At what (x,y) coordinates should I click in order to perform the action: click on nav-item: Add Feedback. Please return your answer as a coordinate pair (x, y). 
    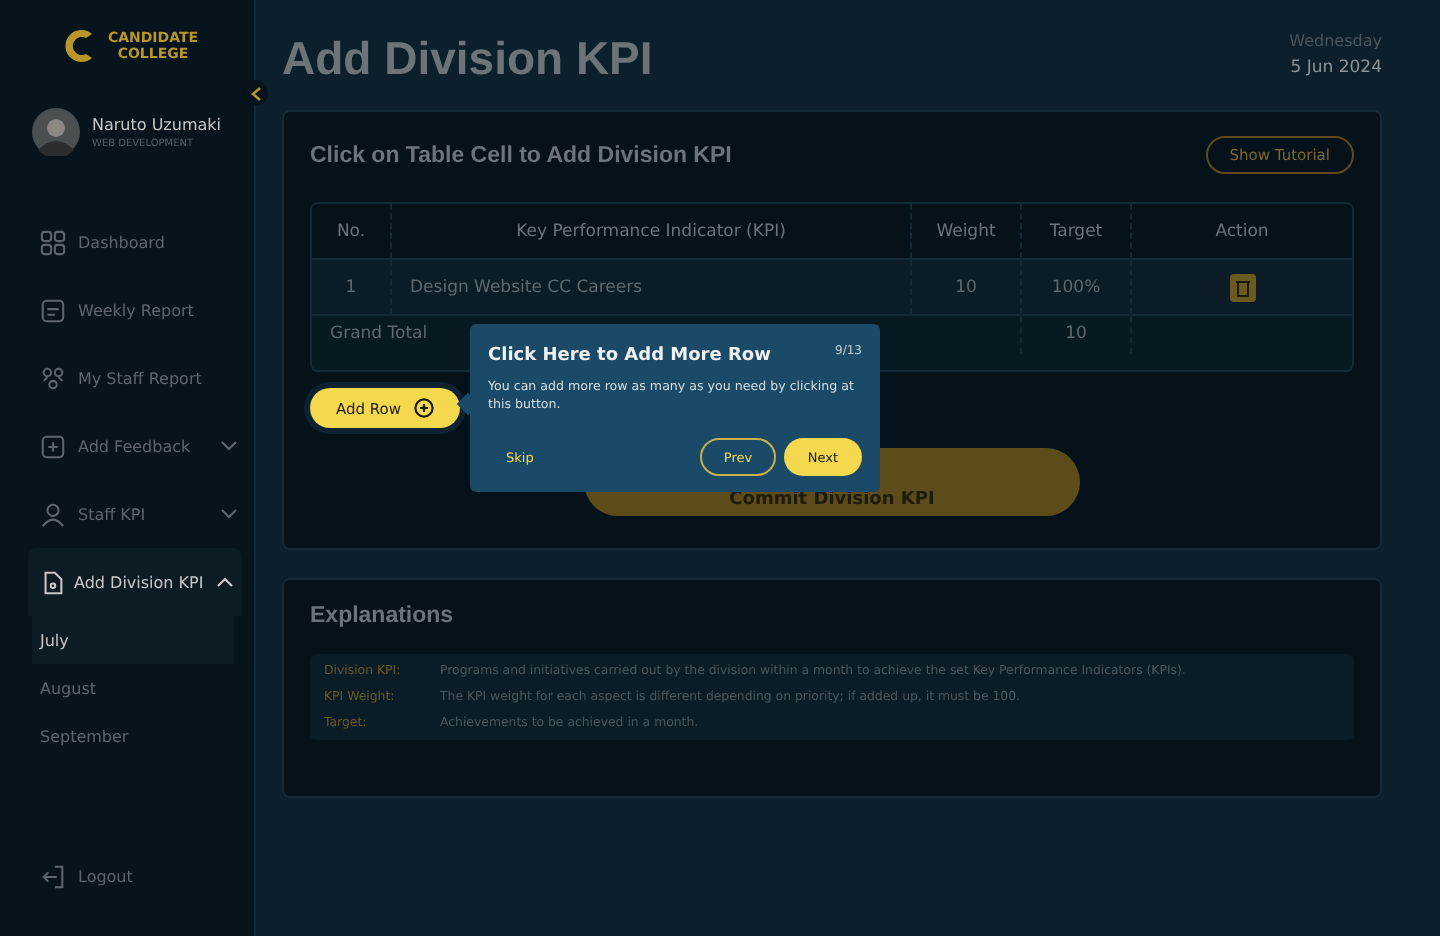
    Looking at the image, I should click on (127, 446).